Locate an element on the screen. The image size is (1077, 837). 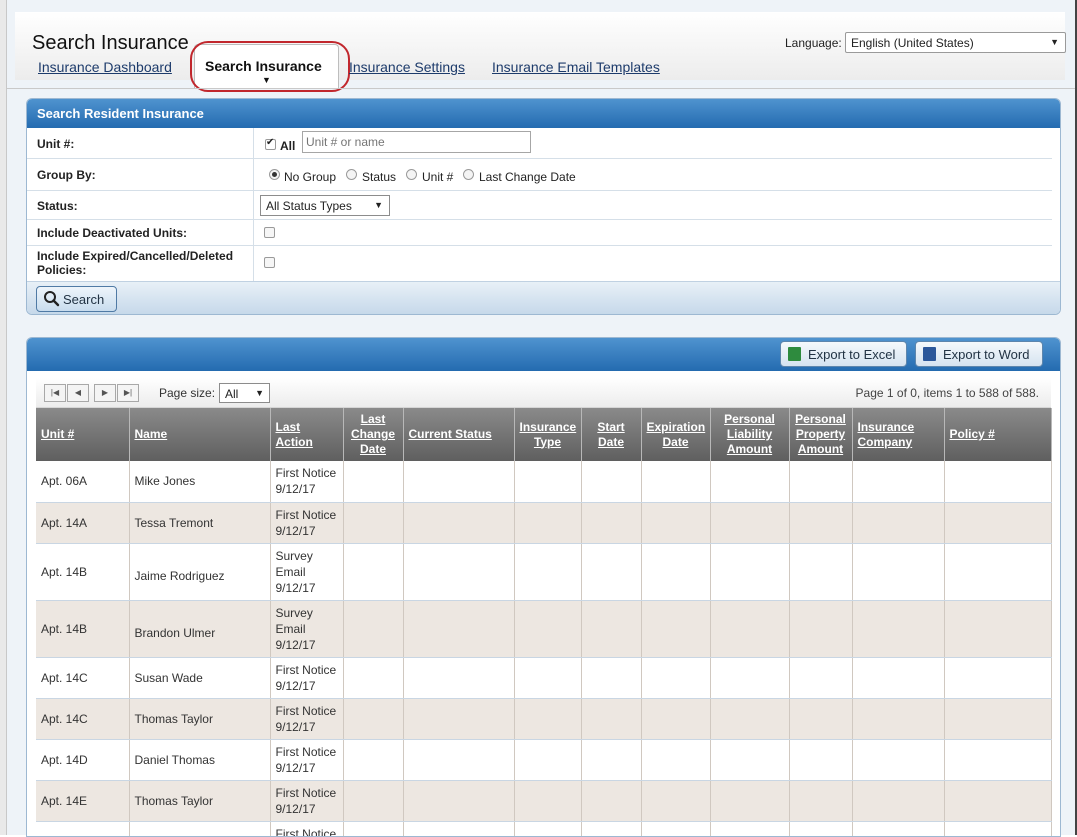
unit-all-checkbox is located at coordinates (270, 144).